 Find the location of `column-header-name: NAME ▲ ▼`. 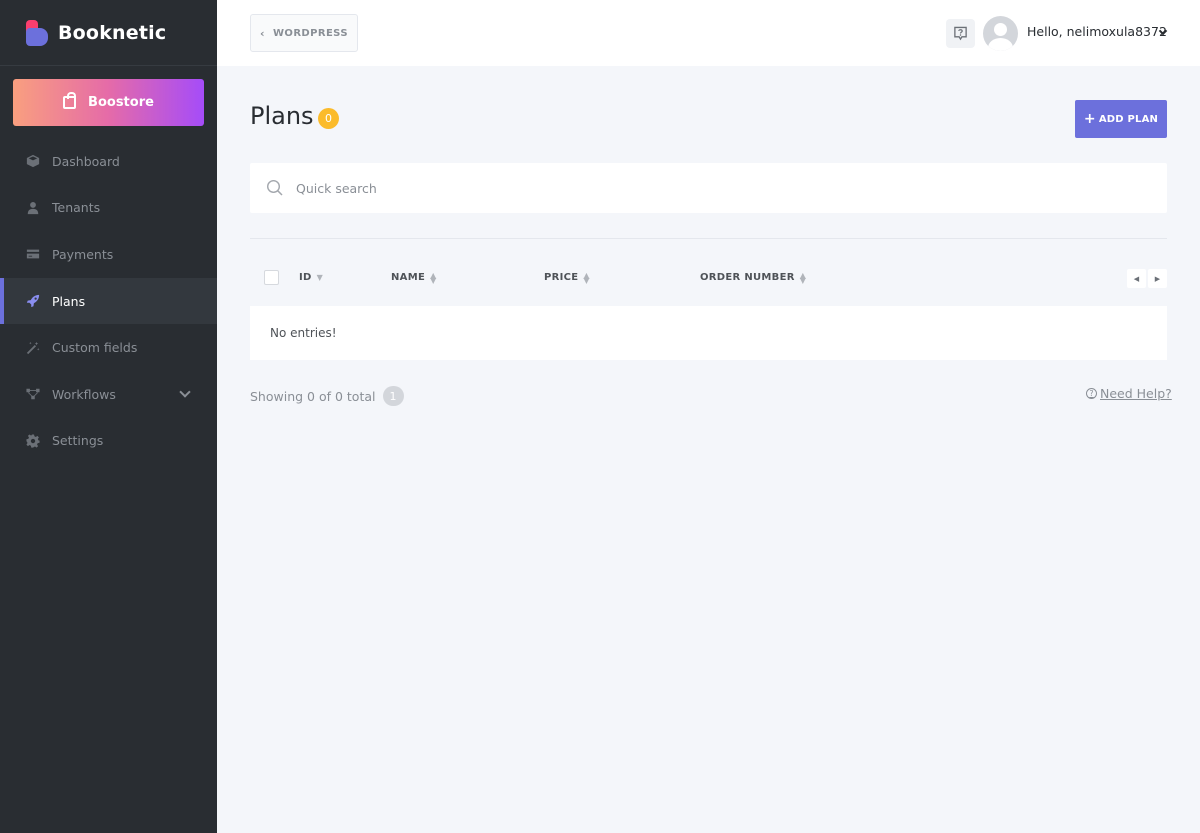

column-header-name: NAME ▲ ▼ is located at coordinates (414, 277).